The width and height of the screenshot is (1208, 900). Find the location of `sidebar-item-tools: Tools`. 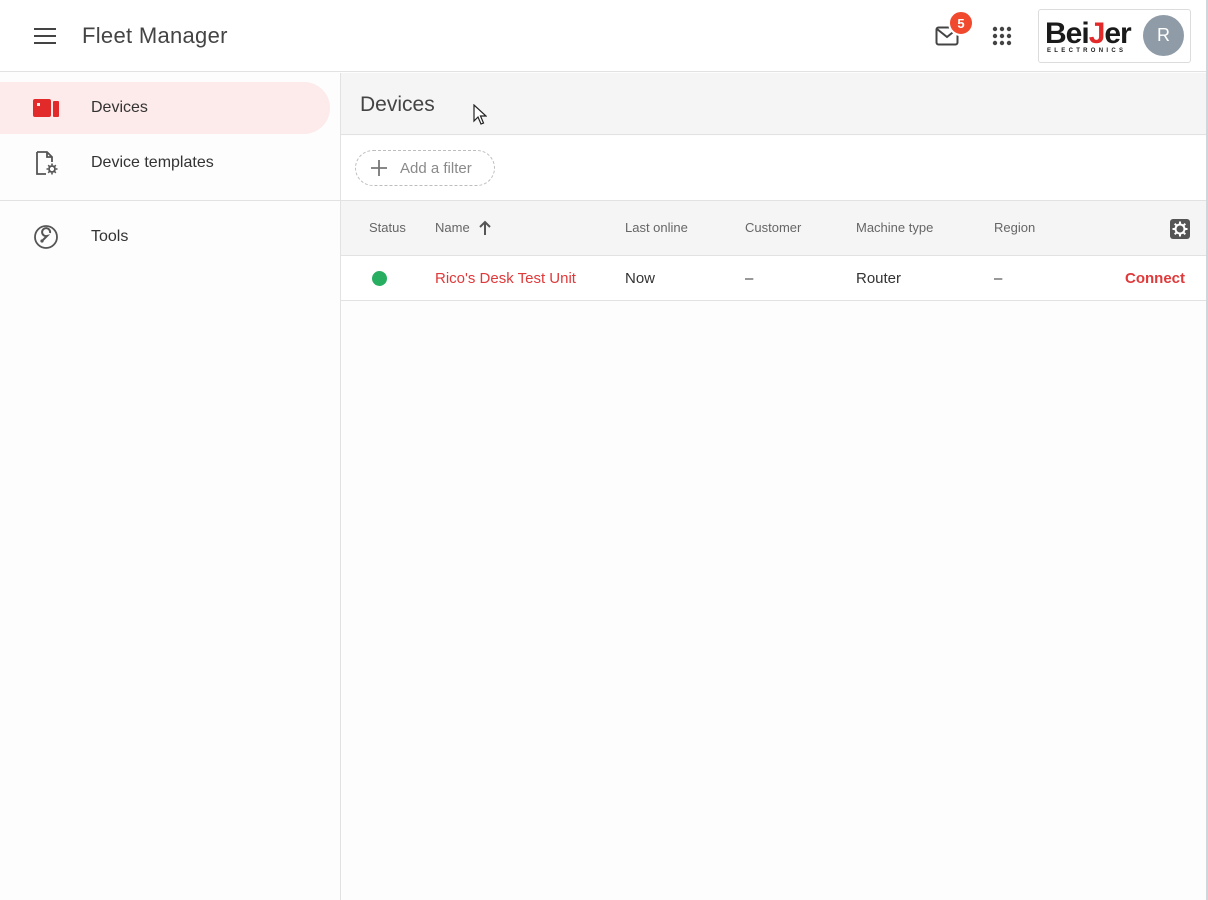

sidebar-item-tools: Tools is located at coordinates (165, 237).